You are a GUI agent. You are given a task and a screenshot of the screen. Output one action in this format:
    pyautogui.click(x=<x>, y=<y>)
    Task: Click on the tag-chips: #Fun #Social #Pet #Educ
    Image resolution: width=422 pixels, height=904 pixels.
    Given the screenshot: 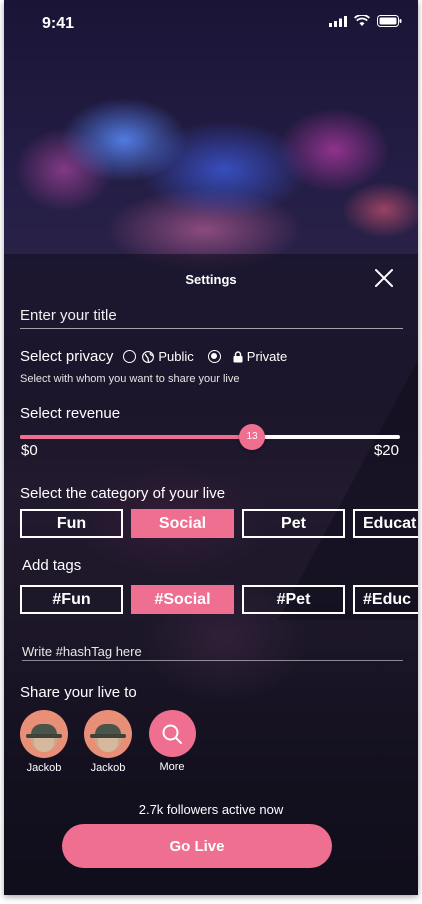 What is the action you would take?
    pyautogui.click(x=219, y=599)
    